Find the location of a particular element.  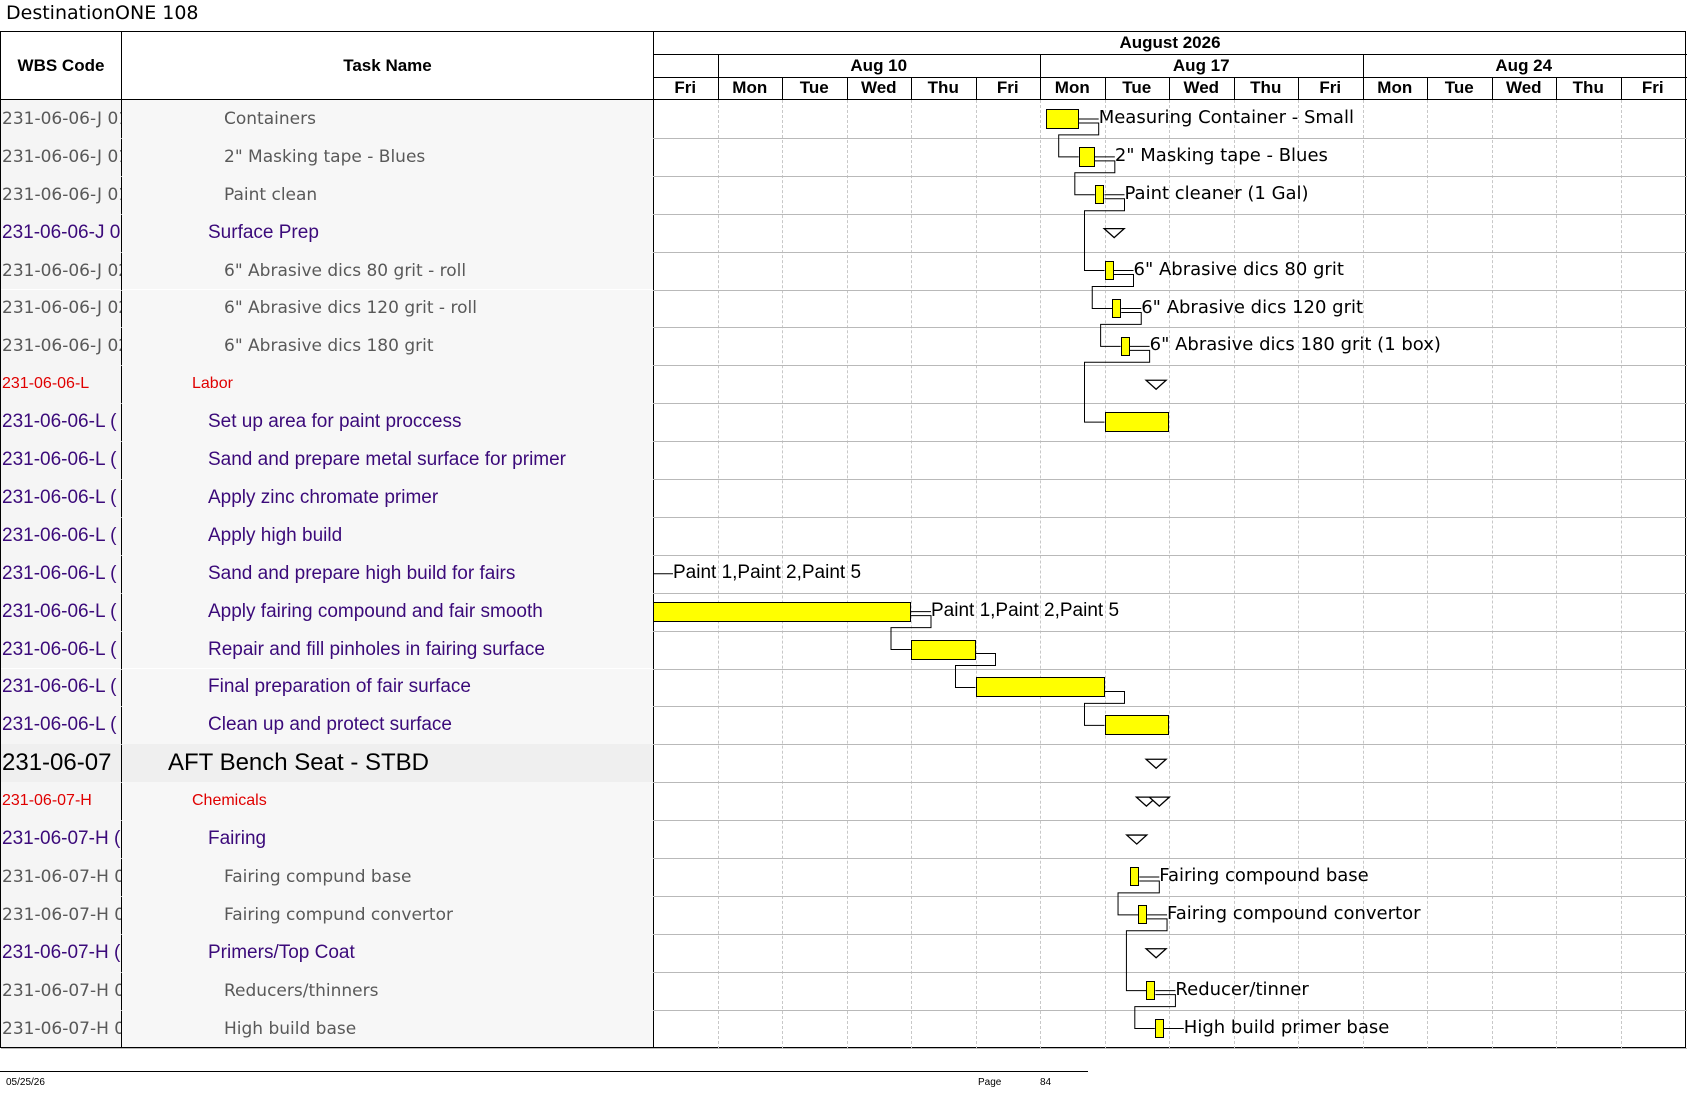

bar-label: 6" Abrasive dics 120 grit is located at coordinates (1252, 307).